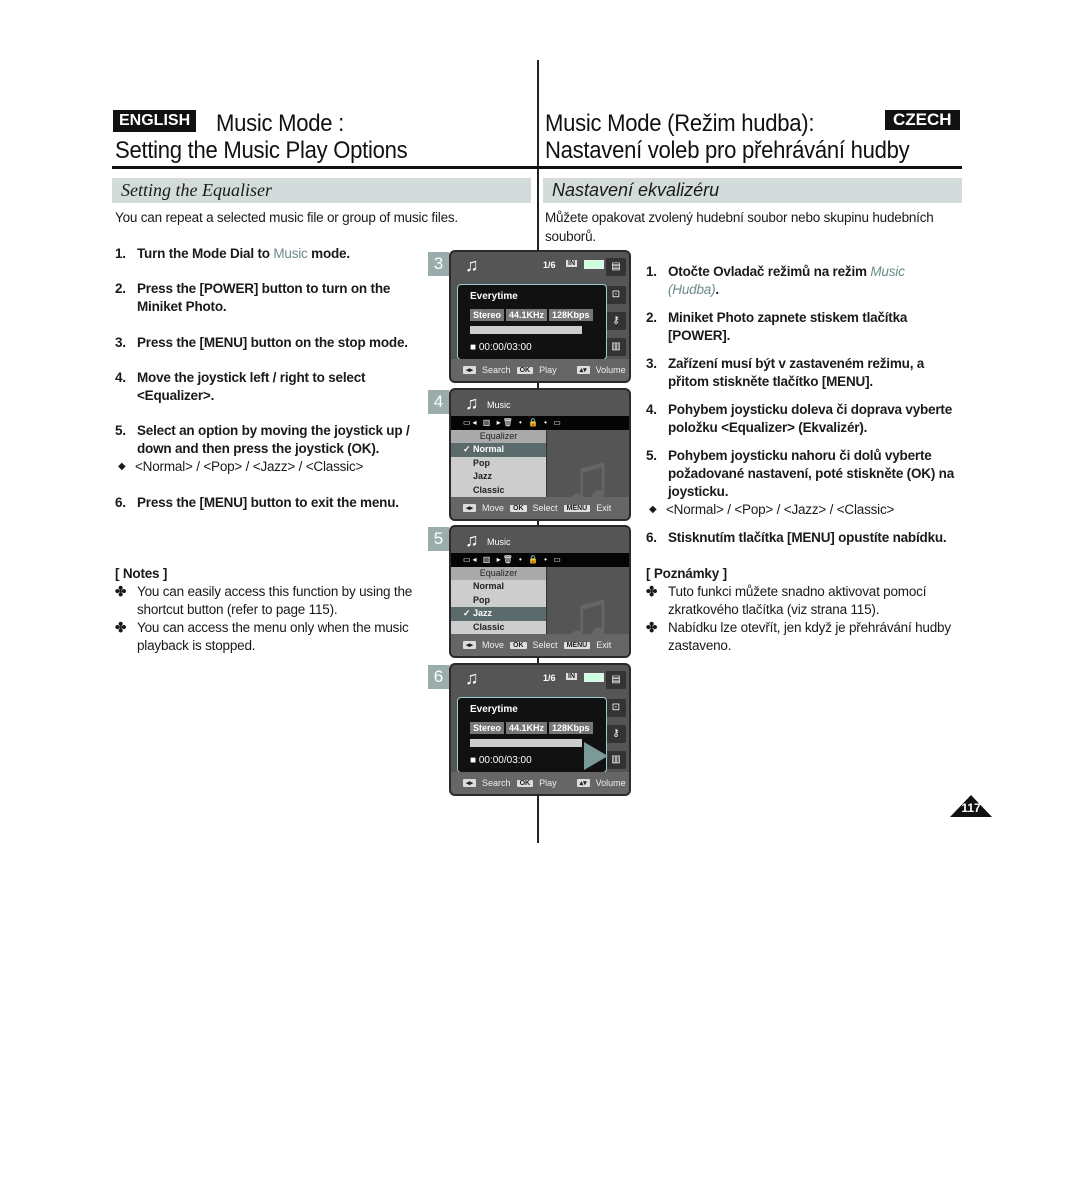  I want to click on option-normal: Normal, so click(498, 587).